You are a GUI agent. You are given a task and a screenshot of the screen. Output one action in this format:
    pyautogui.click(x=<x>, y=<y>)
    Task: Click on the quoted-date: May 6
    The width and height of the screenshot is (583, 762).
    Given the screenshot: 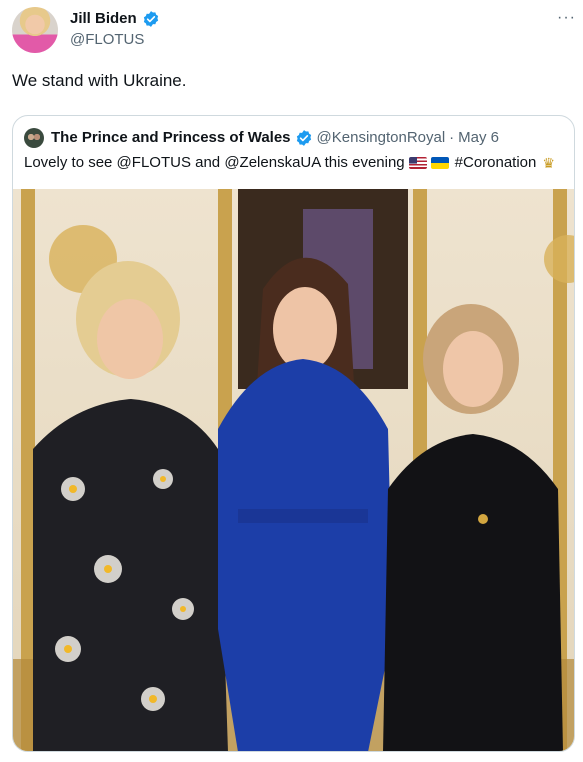 What is the action you would take?
    pyautogui.click(x=478, y=138)
    